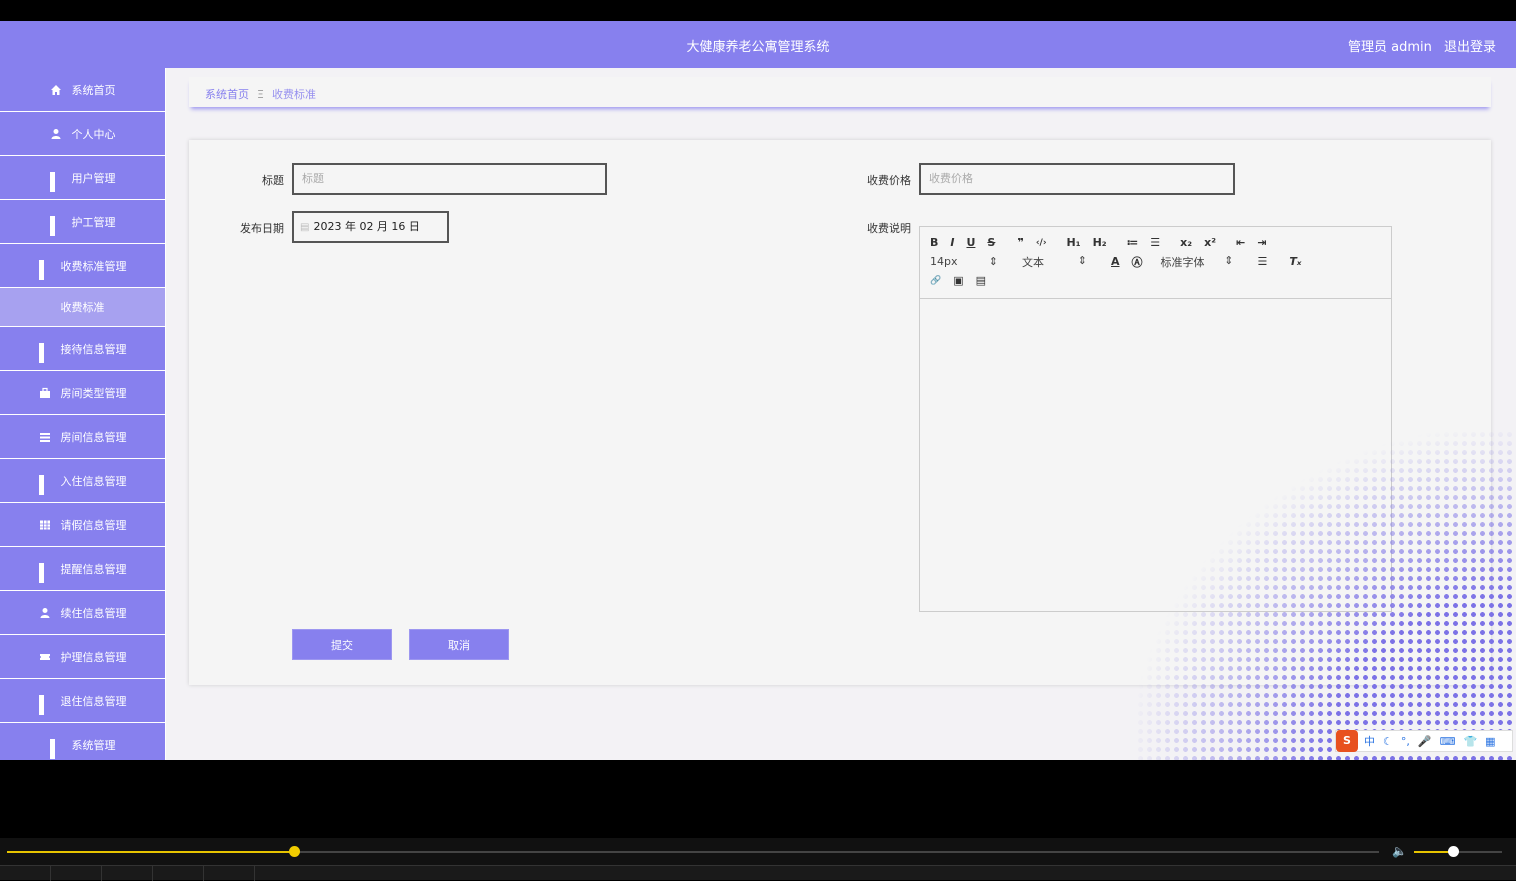 Image resolution: width=1516 pixels, height=881 pixels. Describe the element at coordinates (93, 437) in the screenshot. I see `sidebar-item-label: 房间信息管理` at that location.